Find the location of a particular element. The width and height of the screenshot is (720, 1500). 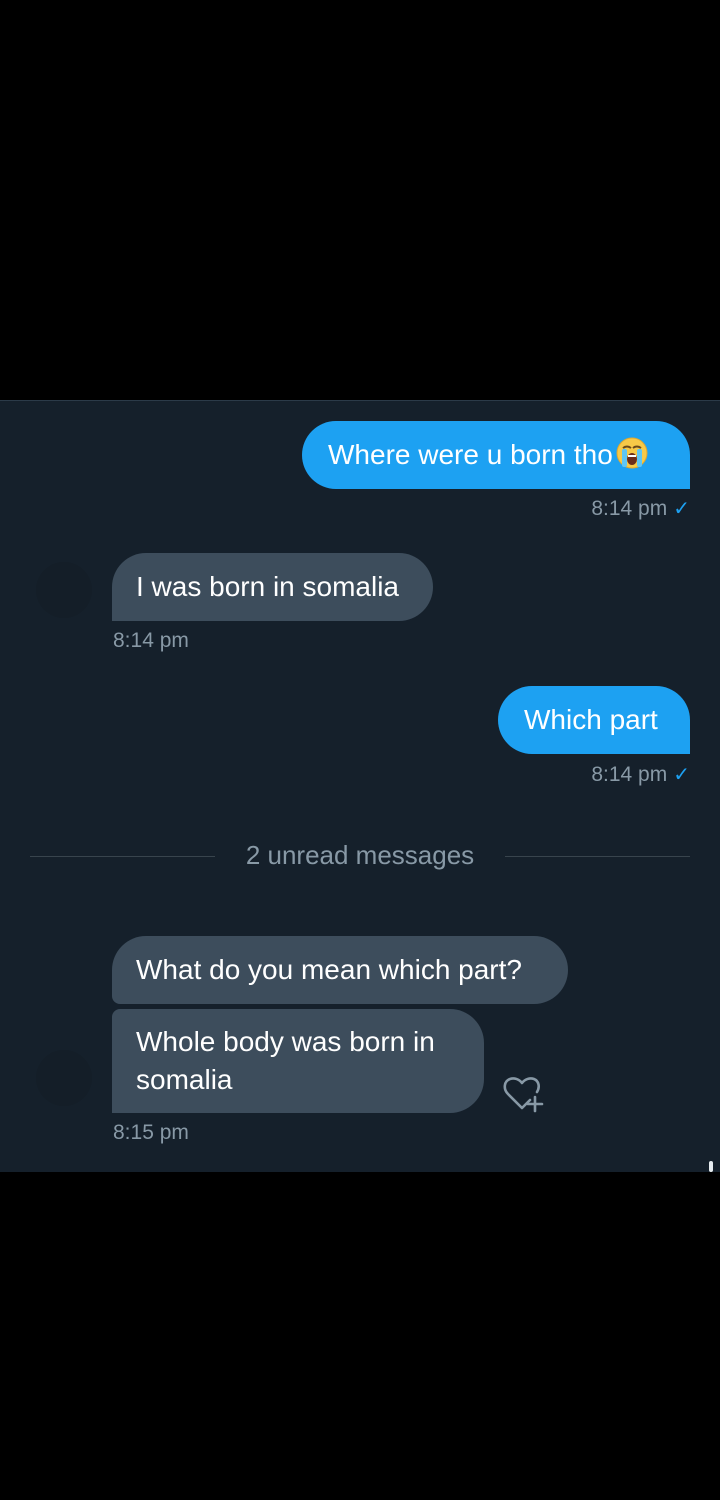

message-bubble-incoming: Whole body was born in somalia is located at coordinates (298, 1061).